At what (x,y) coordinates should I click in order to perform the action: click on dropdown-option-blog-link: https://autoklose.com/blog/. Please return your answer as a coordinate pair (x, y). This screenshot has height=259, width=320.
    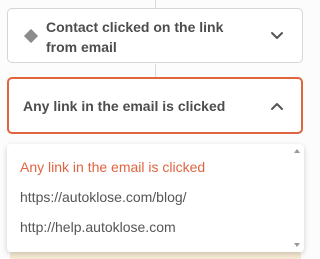
    Looking at the image, I should click on (103, 197).